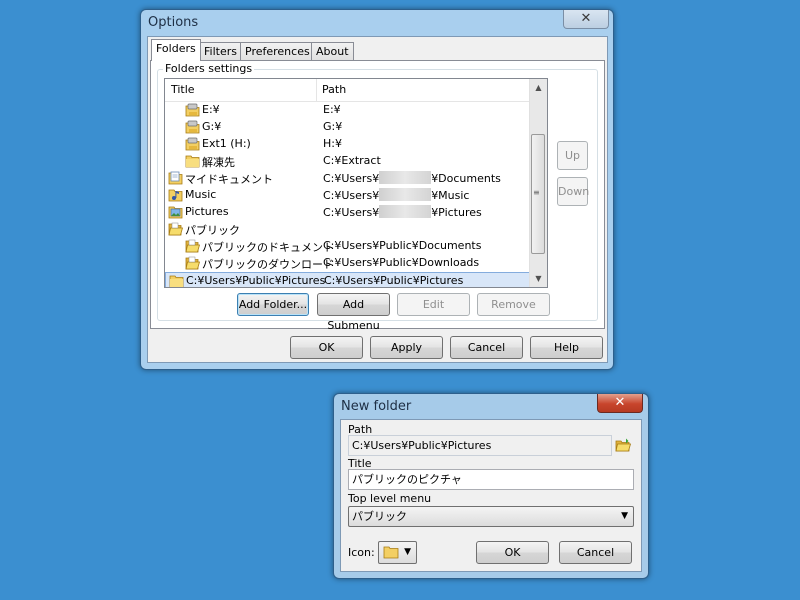 The height and width of the screenshot is (600, 800). What do you see at coordinates (480, 445) in the screenshot?
I see `path-field: C:¥Users¥Public¥Pictures` at bounding box center [480, 445].